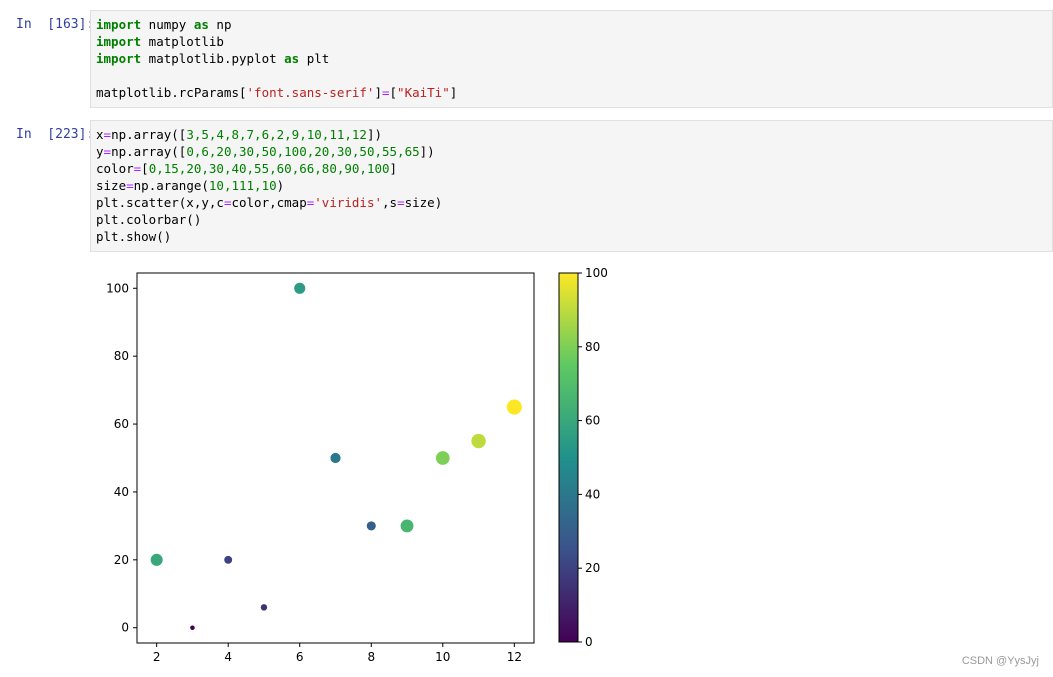 The width and height of the screenshot is (1053, 677). What do you see at coordinates (276, 134) in the screenshot?
I see `code-token: 3,5,4,8,7,6,2,9,10,11,12` at bounding box center [276, 134].